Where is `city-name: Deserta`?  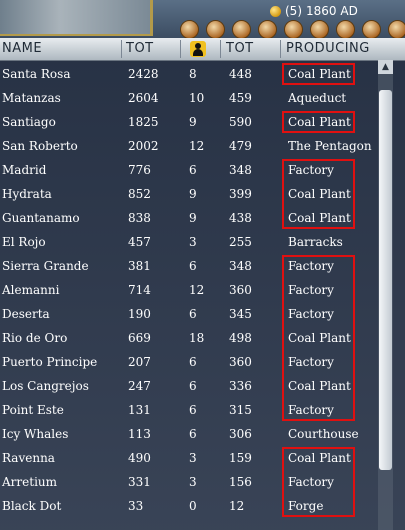
city-name: Deserta is located at coordinates (26, 314).